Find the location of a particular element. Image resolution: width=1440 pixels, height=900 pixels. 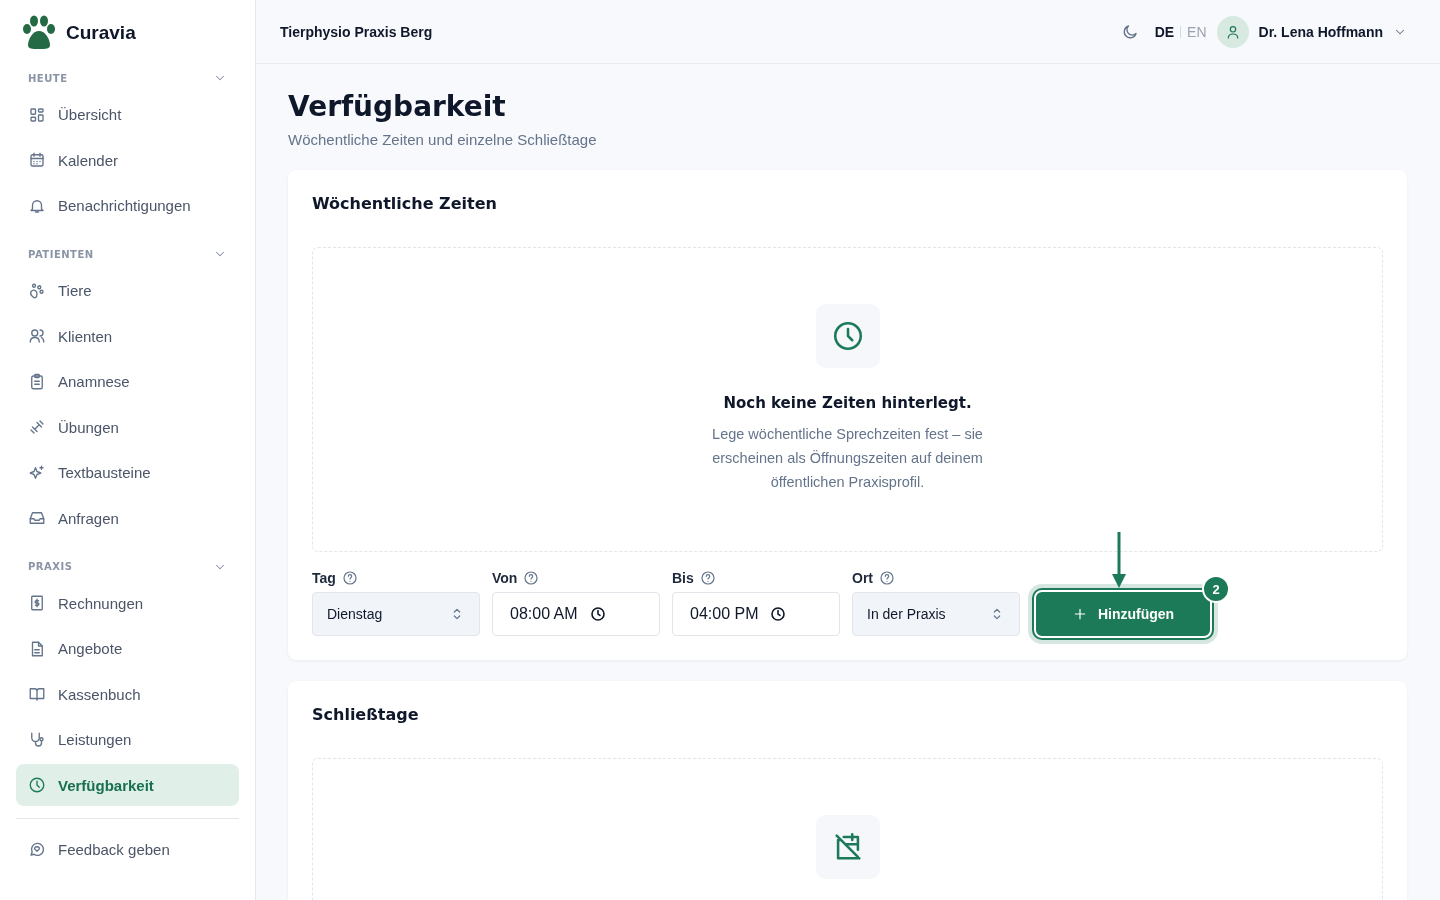

empty-state-text: Lege wöchentliche Sprechzeiten fest – sie erscheinen als Öffnungszeiten auf deinem öffentlichen Praxisprofil. is located at coordinates (847, 458).